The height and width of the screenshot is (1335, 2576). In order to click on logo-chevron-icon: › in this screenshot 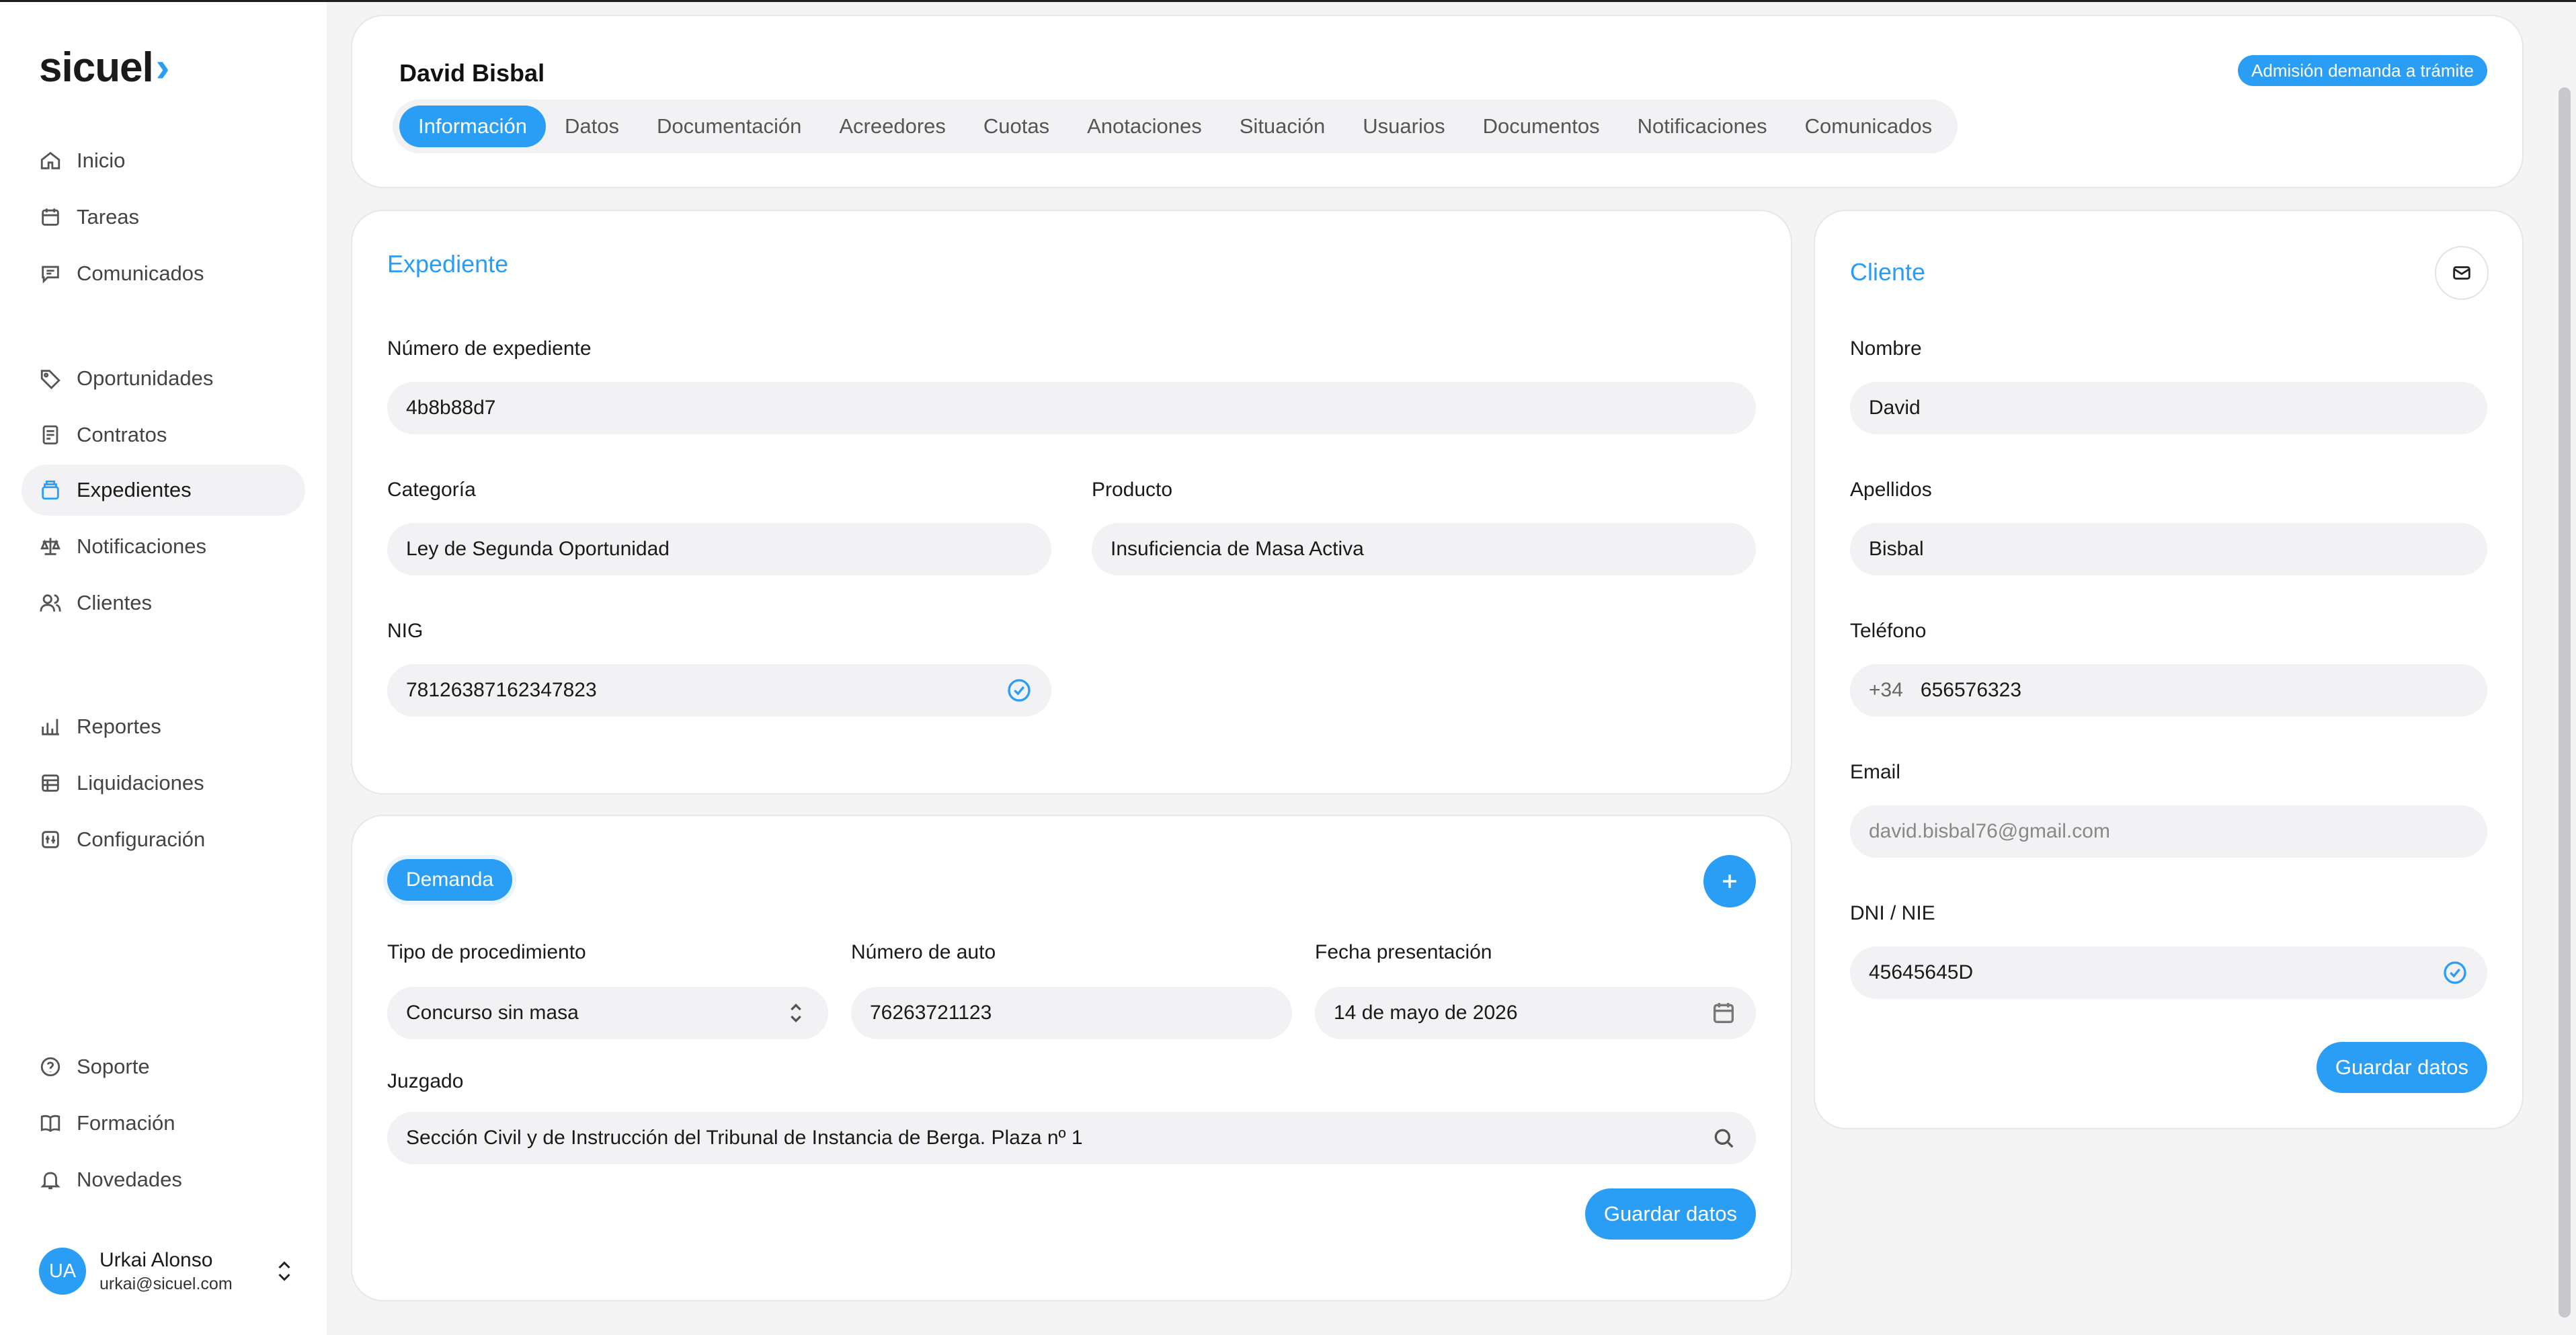, I will do `click(162, 67)`.